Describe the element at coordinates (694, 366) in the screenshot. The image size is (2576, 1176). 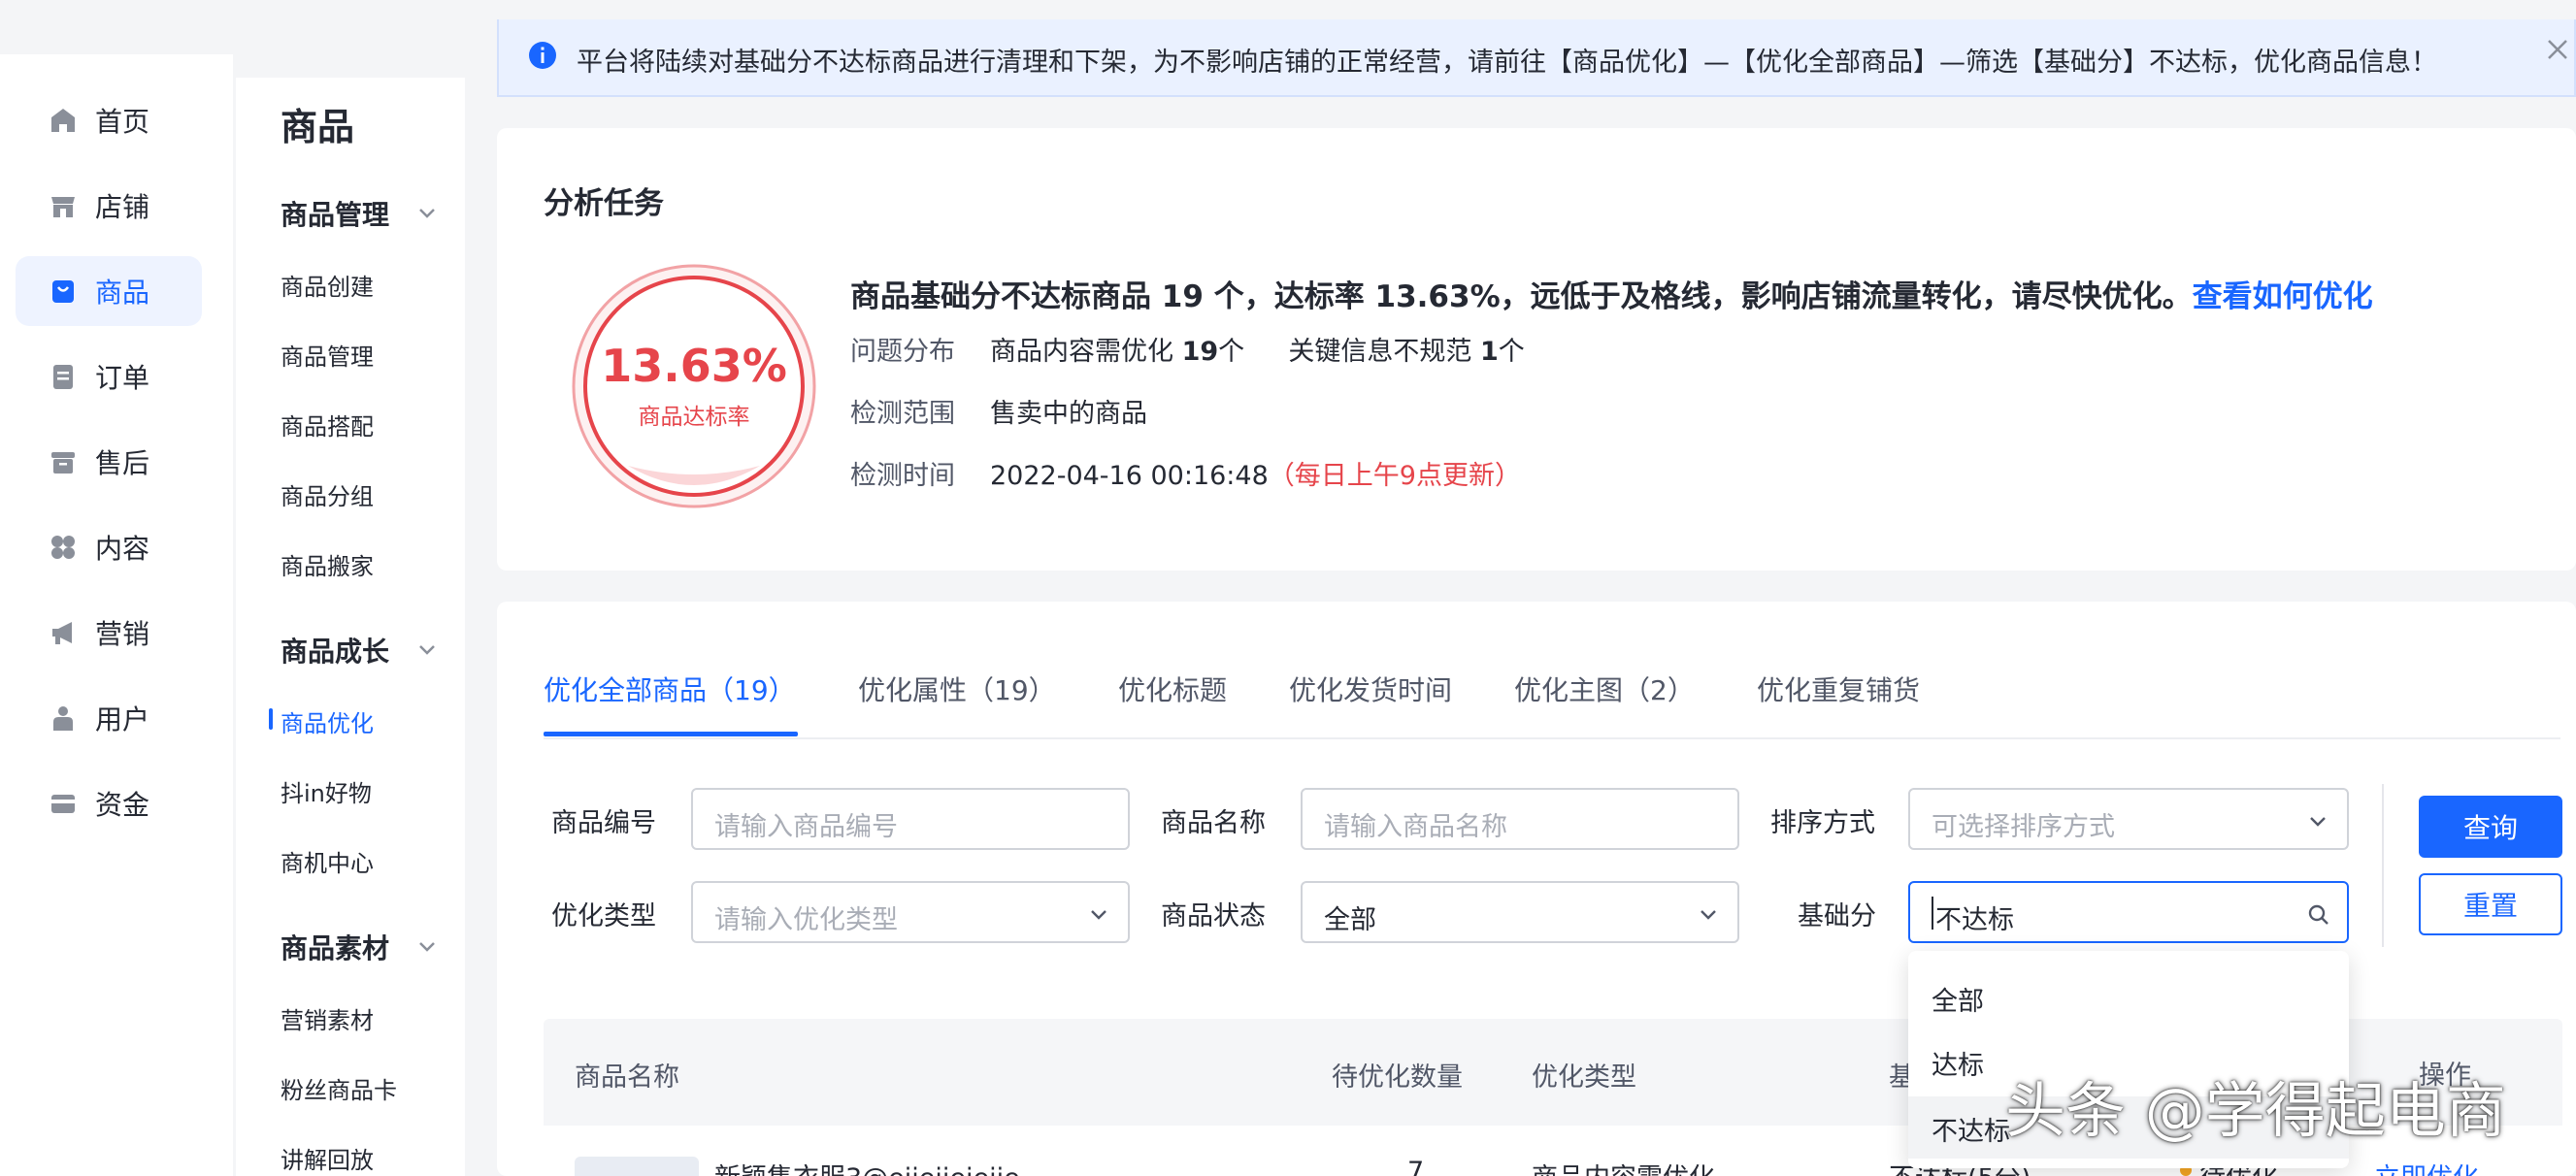
I see `pass-rate-value: 13.63%` at that location.